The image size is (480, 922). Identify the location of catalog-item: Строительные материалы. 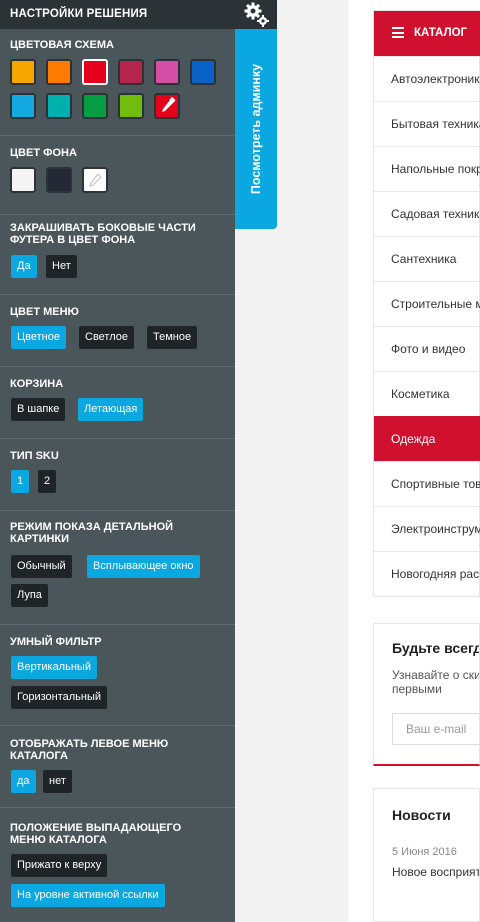
(427, 303).